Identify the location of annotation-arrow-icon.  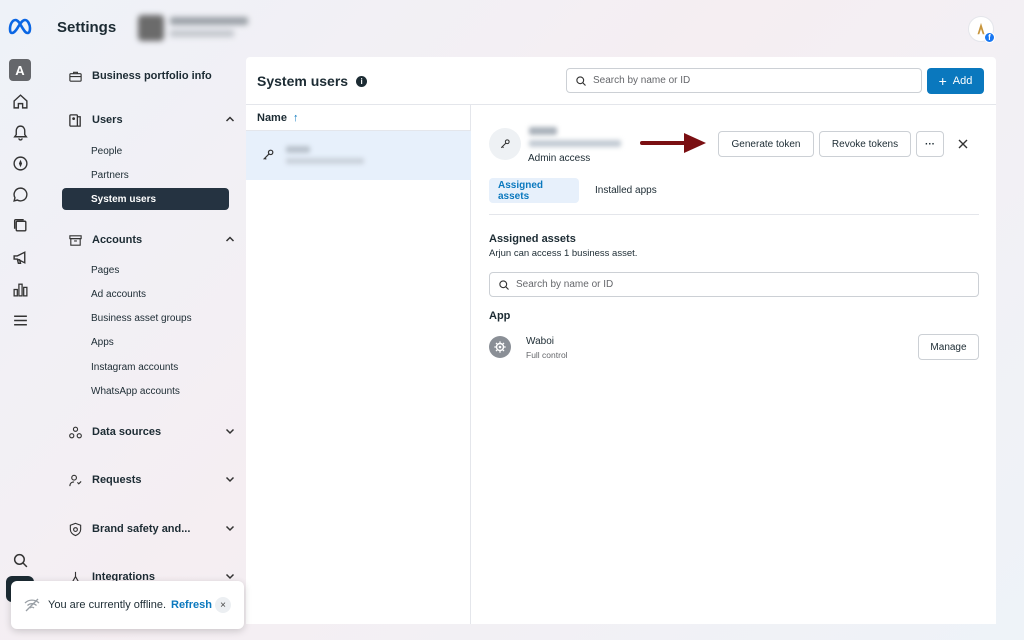
(673, 143).